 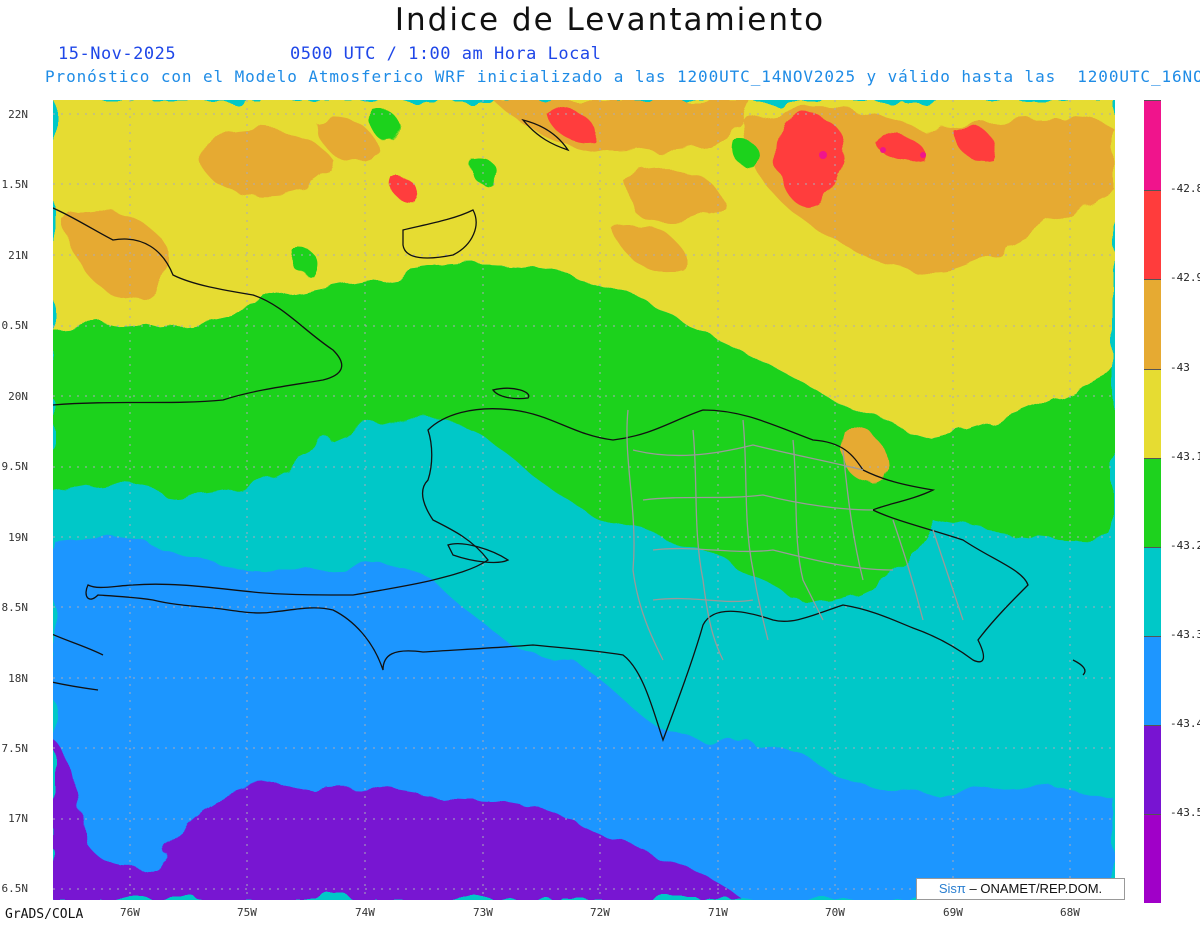 I want to click on colorbar-label: -43.3, so click(x=1185, y=634).